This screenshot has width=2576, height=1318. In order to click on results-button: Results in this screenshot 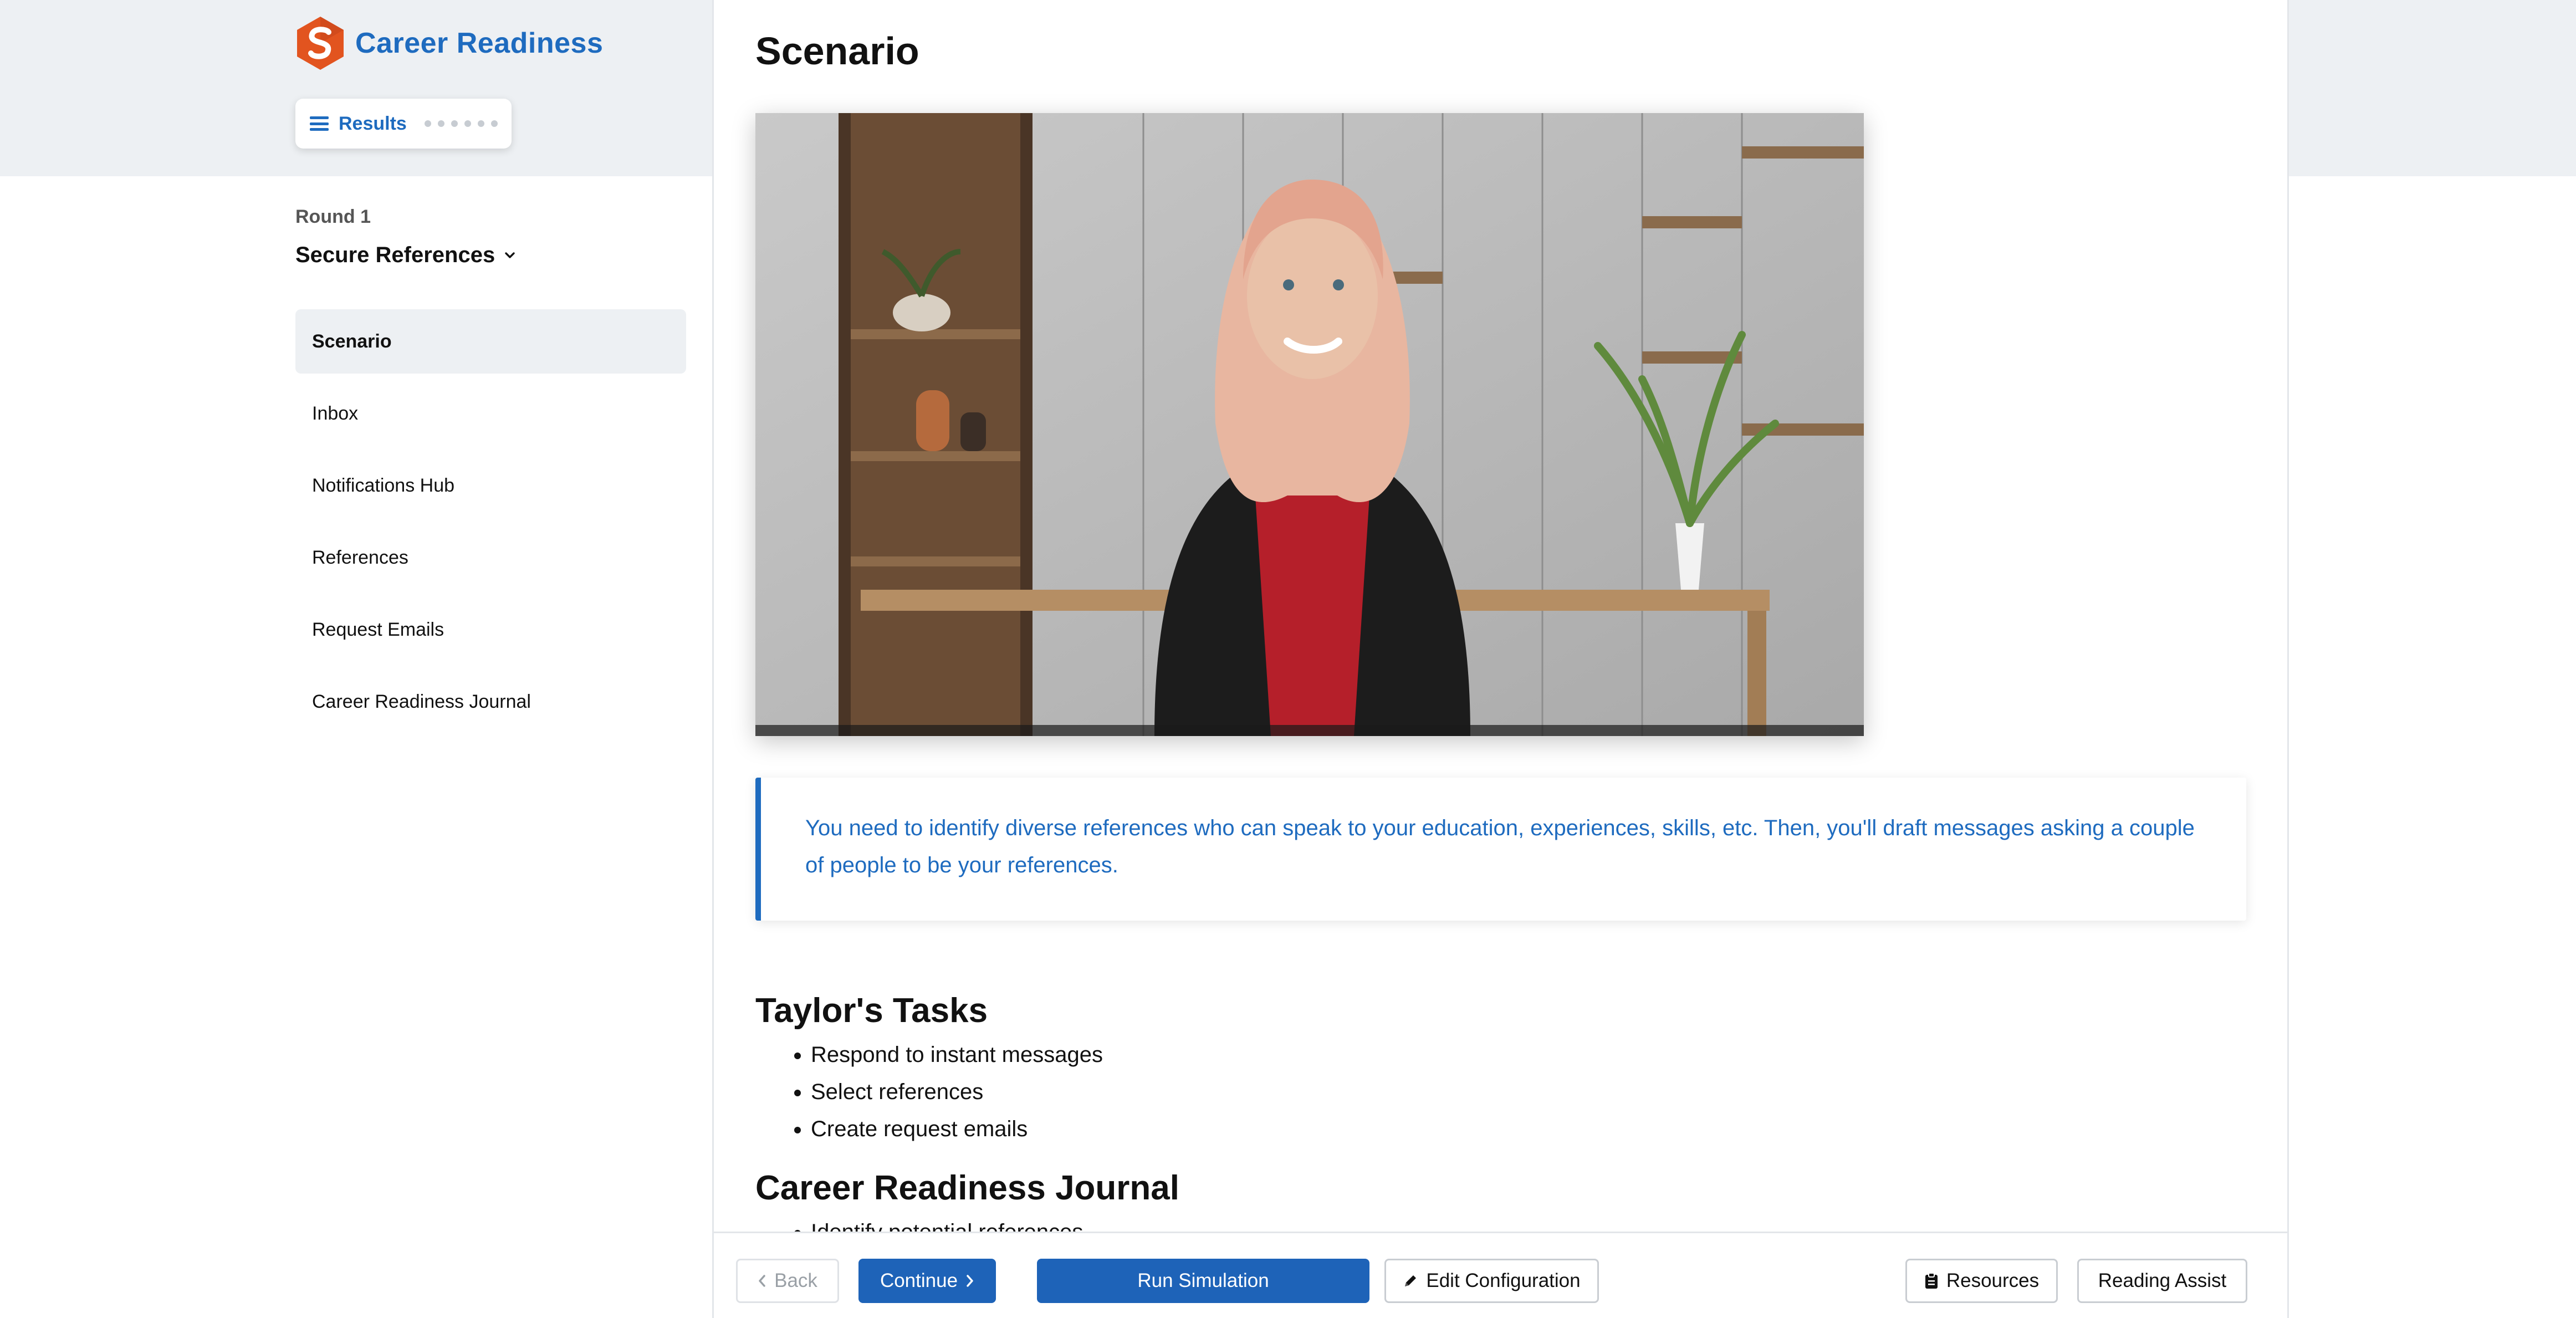, I will do `click(403, 124)`.